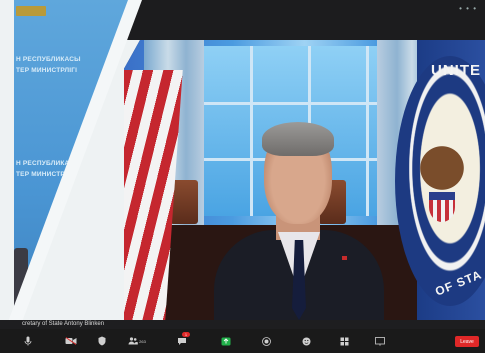 The height and width of the screenshot is (353, 485). Describe the element at coordinates (63, 324) in the screenshot. I see `speaker-name: cretary of State Antony Blinken` at that location.